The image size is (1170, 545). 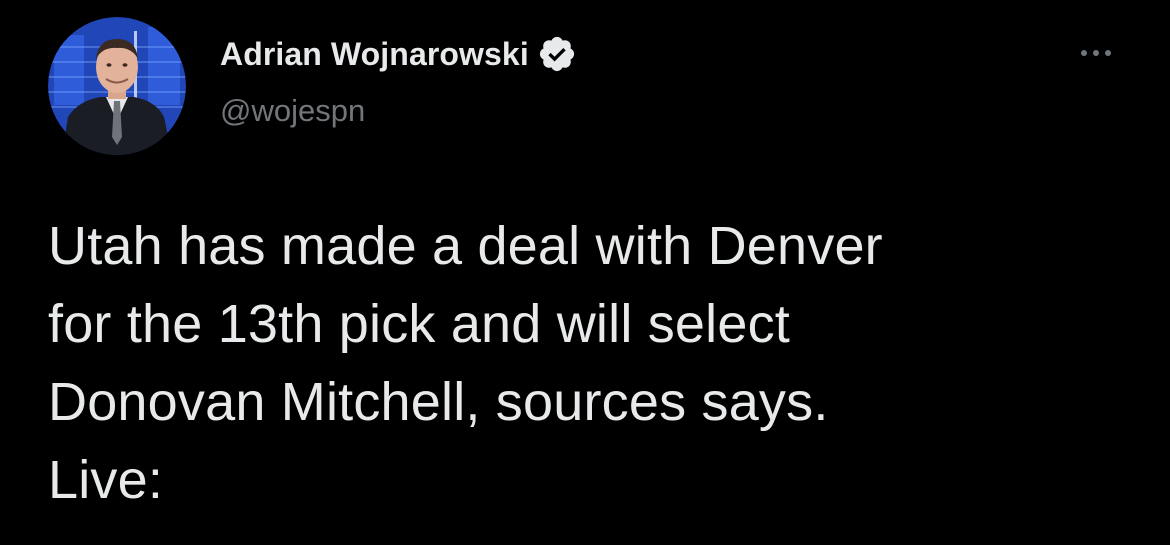 I want to click on author-avatar, so click(x=117, y=86).